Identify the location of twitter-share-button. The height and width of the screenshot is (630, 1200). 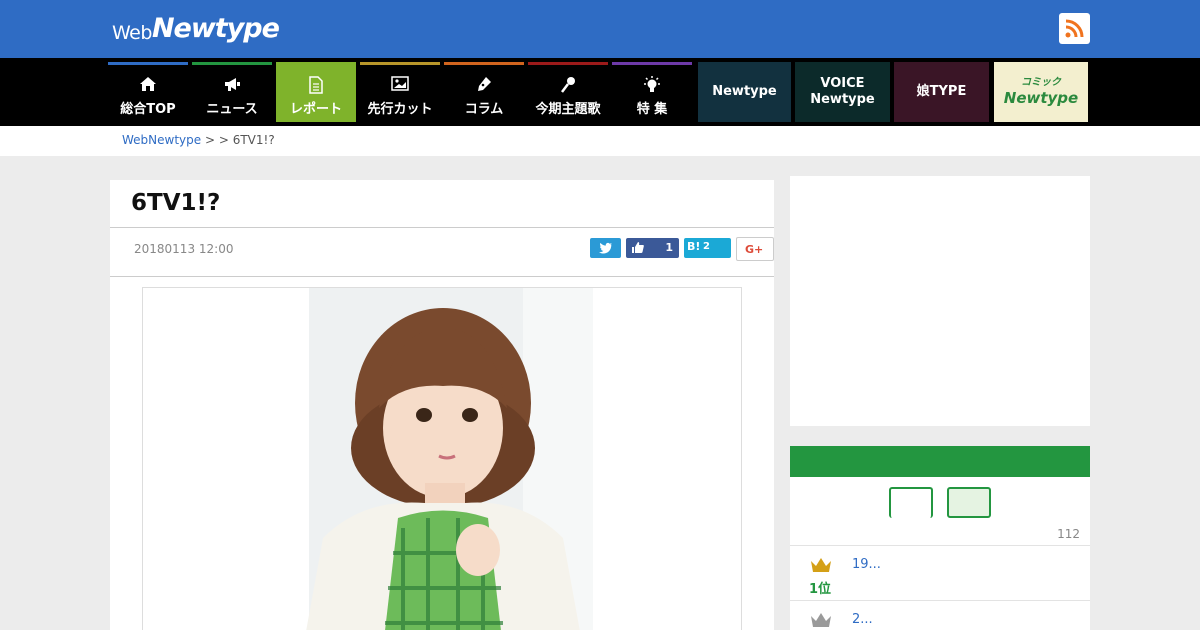
(605, 248).